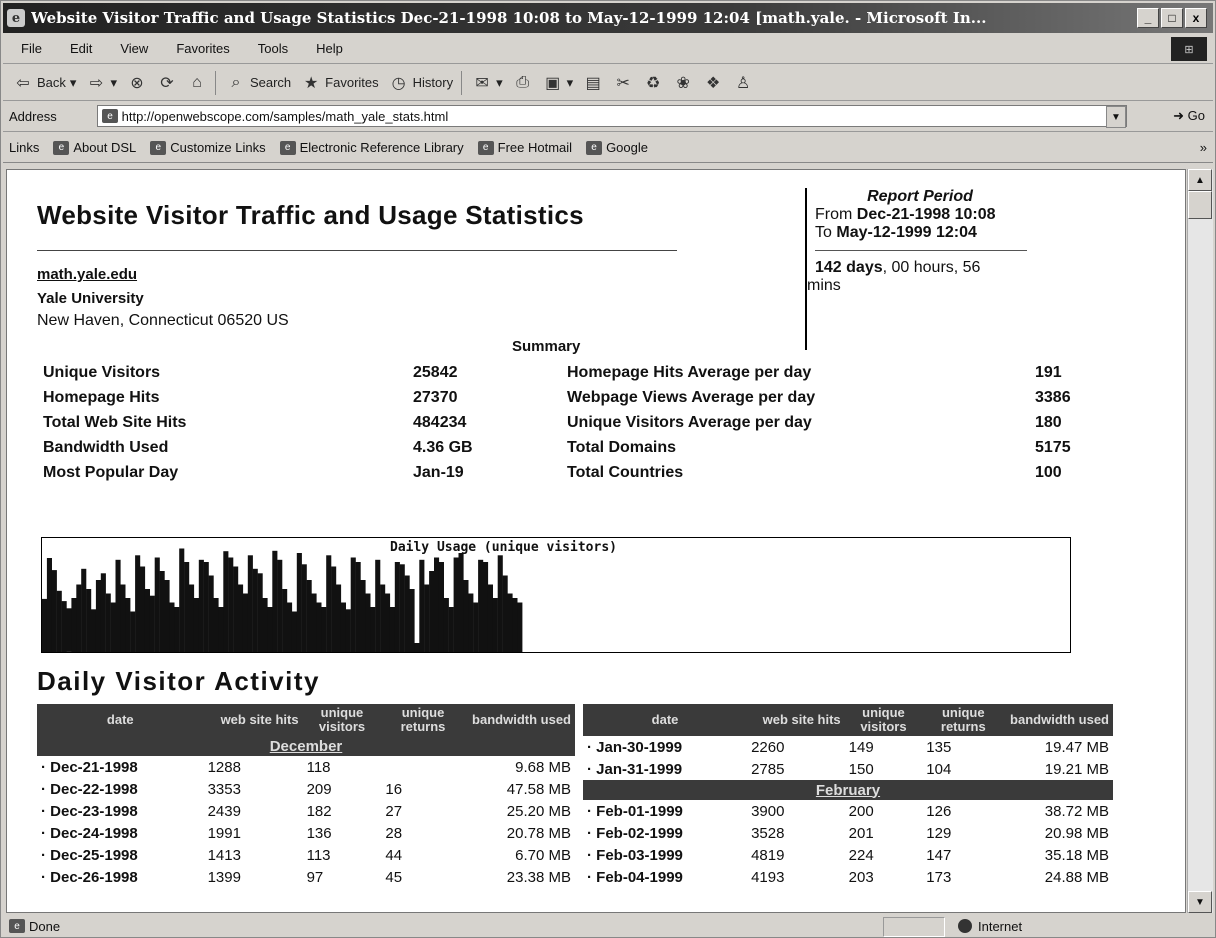  What do you see at coordinates (44, 83) in the screenshot?
I see `back-button: ⇦ Back ▾` at bounding box center [44, 83].